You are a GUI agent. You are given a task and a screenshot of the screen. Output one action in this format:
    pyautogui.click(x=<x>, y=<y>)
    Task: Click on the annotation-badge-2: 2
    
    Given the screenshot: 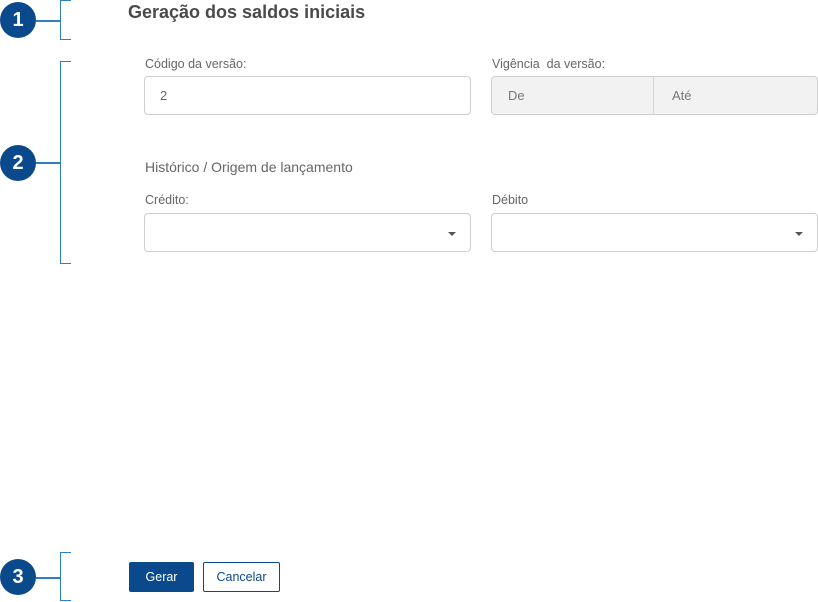 What is the action you would take?
    pyautogui.click(x=18, y=163)
    